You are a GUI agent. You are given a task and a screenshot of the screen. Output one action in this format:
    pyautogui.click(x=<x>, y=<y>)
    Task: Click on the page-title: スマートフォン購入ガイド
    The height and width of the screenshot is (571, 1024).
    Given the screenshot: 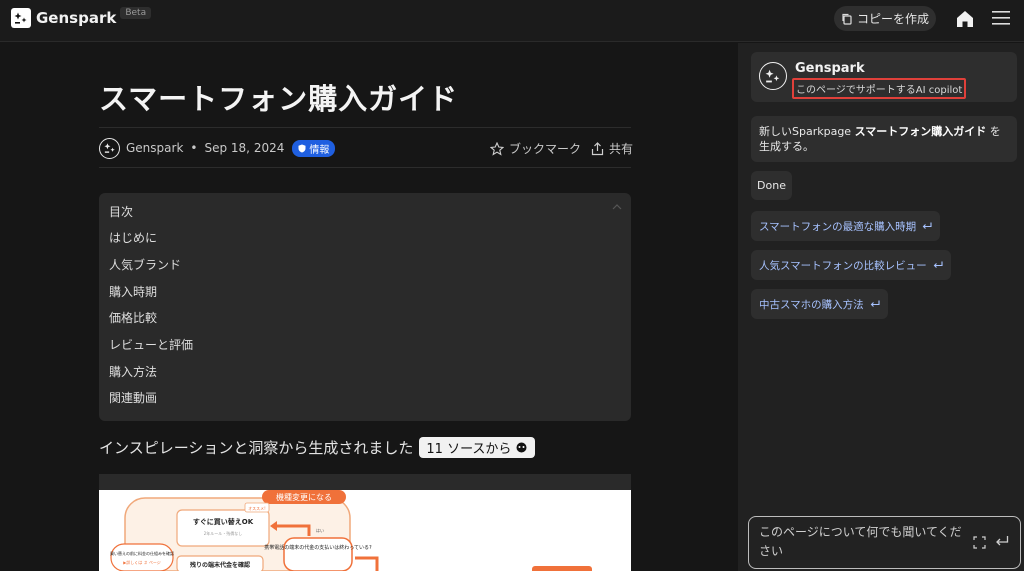 What is the action you would take?
    pyautogui.click(x=279, y=99)
    